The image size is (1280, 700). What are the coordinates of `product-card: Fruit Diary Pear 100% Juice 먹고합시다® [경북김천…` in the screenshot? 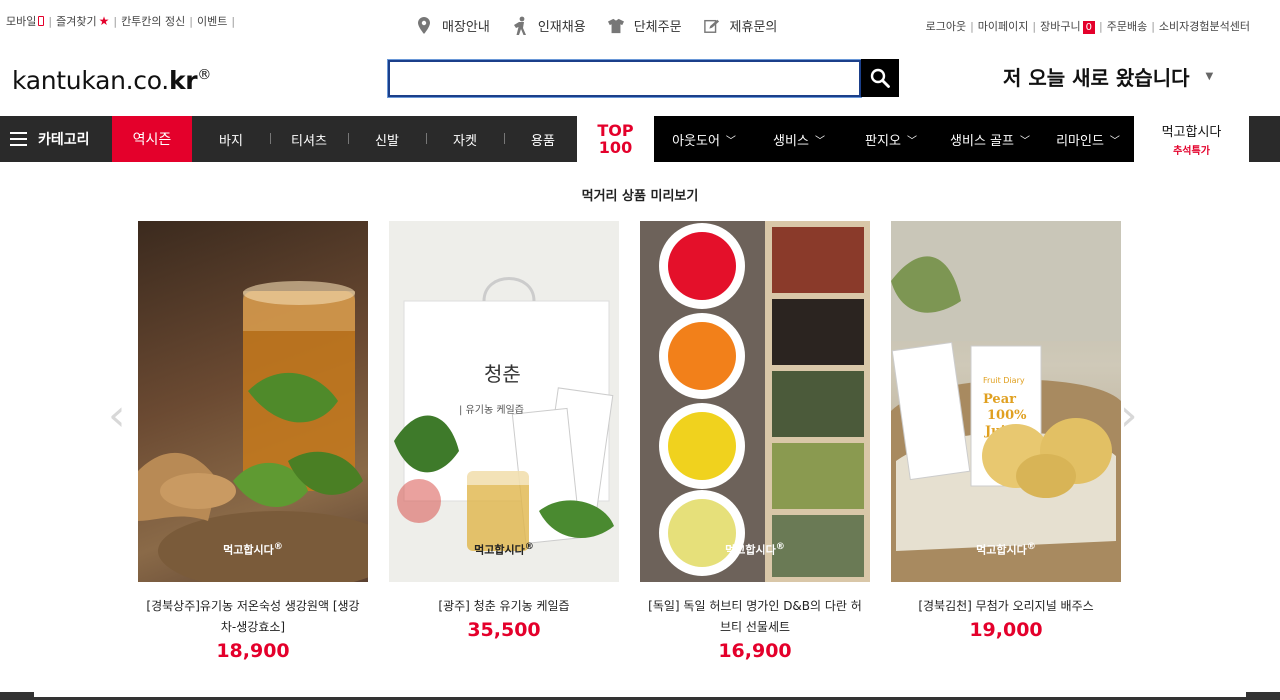 It's located at (1006, 431).